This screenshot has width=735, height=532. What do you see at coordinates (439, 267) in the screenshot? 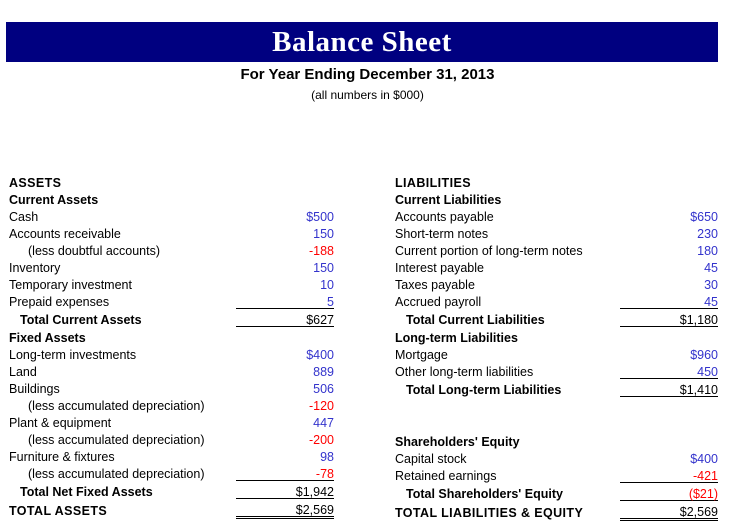
I see `ledger-row-label: Interest payable` at bounding box center [439, 267].